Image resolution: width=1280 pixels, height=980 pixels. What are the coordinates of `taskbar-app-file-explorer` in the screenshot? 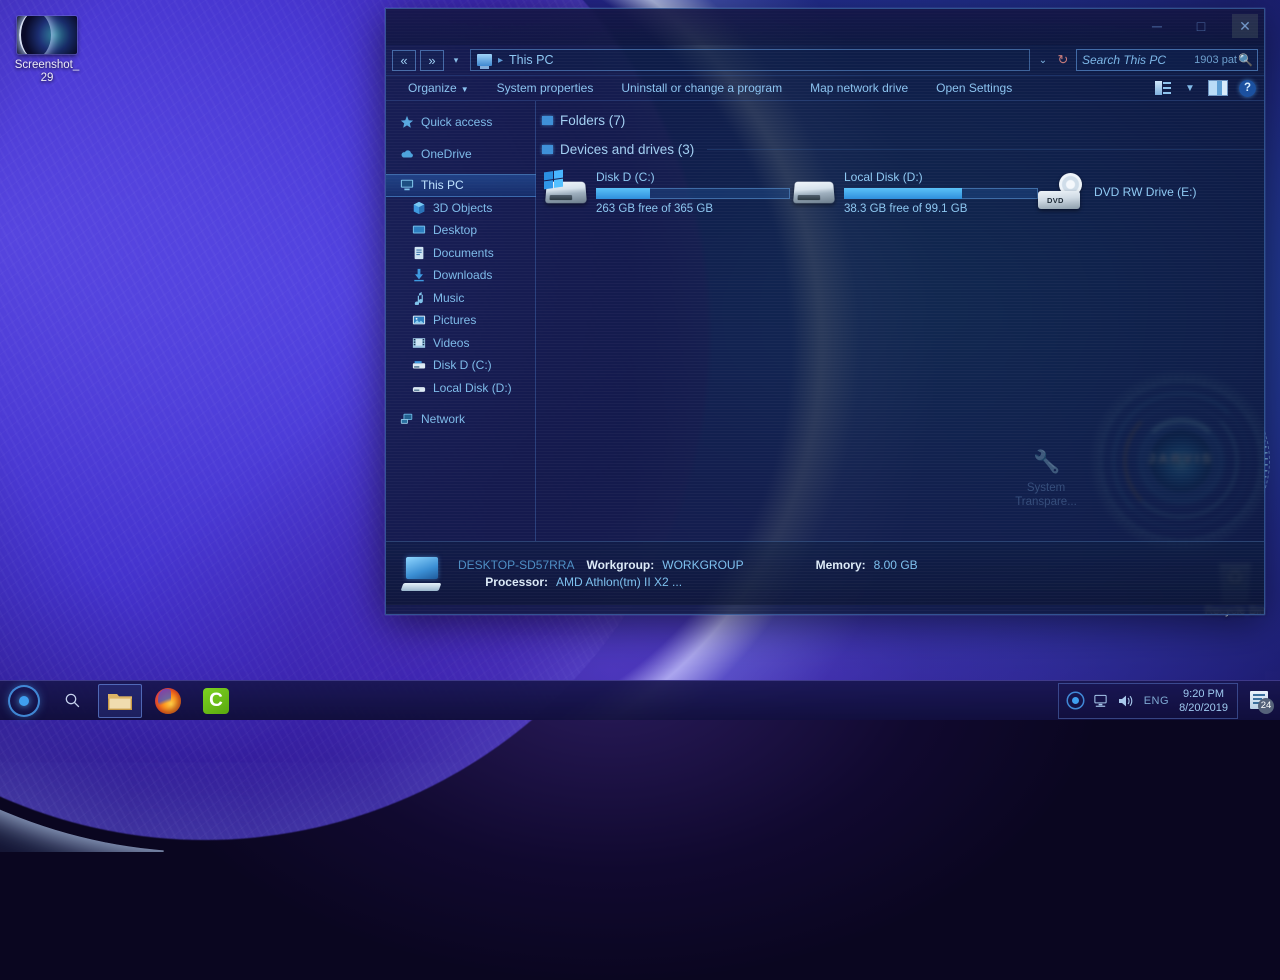 It's located at (120, 701).